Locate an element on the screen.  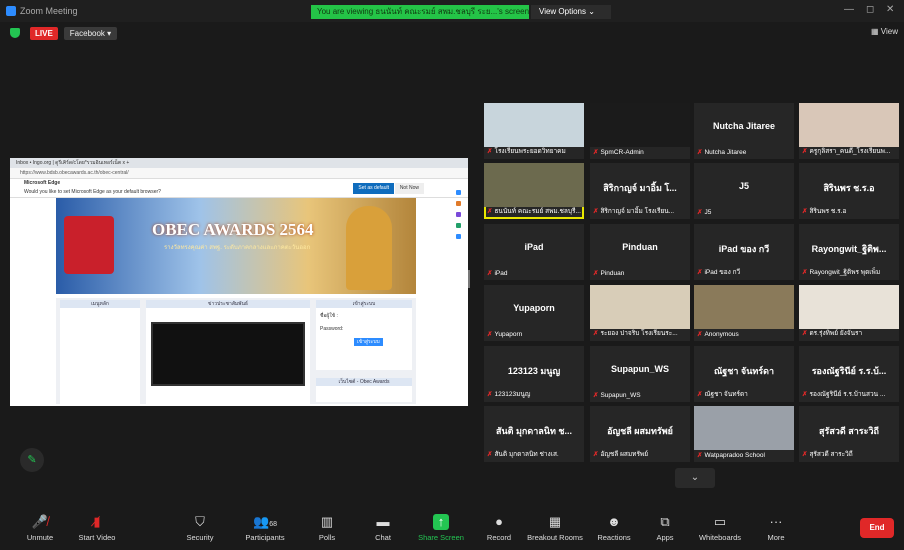
participant-tile: 123123 มนูญ ✗ 123123มนูญ is located at coordinates (534, 374).